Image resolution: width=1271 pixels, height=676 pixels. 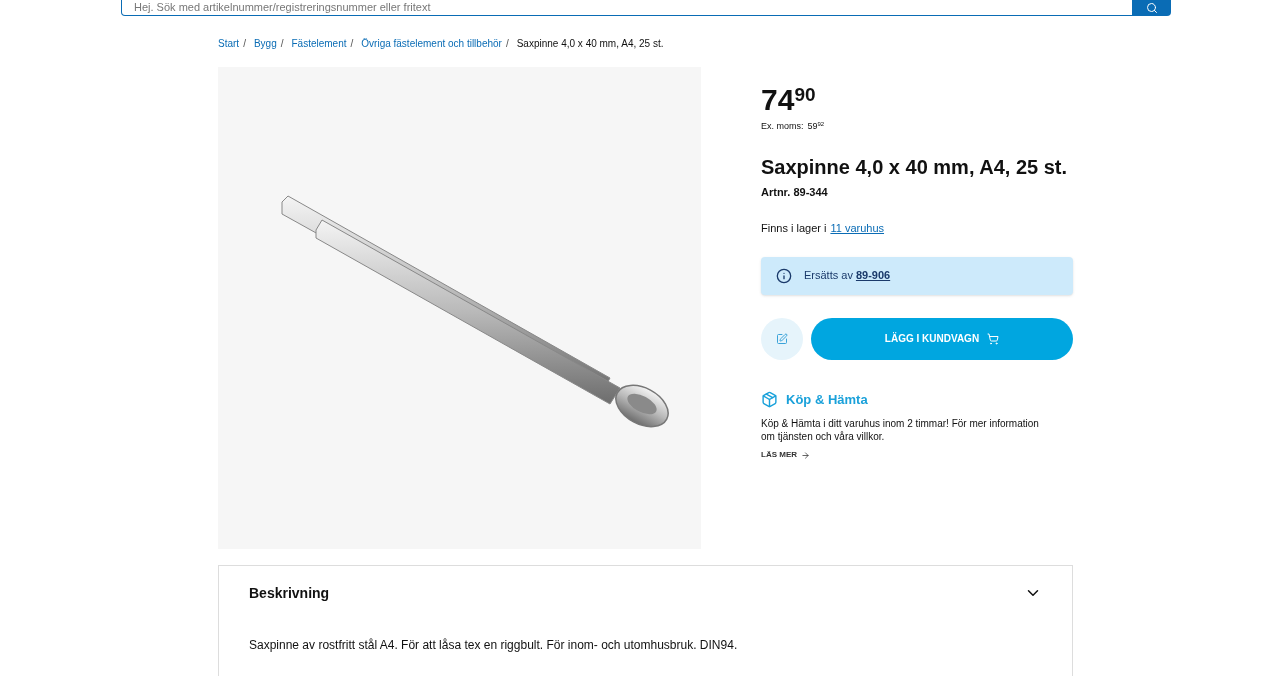 I want to click on arrow-right-icon, so click(x=805, y=455).